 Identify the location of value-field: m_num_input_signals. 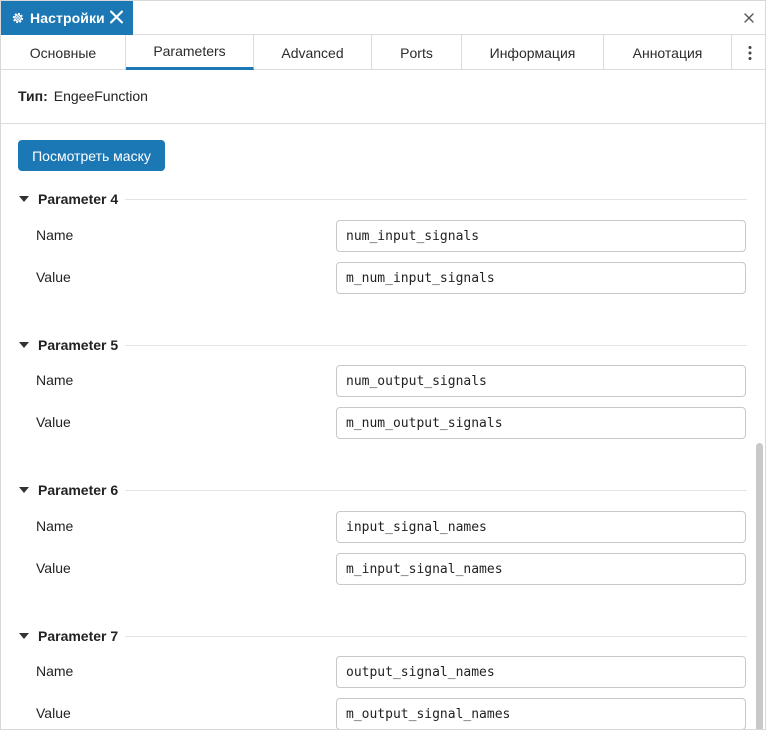
(541, 278).